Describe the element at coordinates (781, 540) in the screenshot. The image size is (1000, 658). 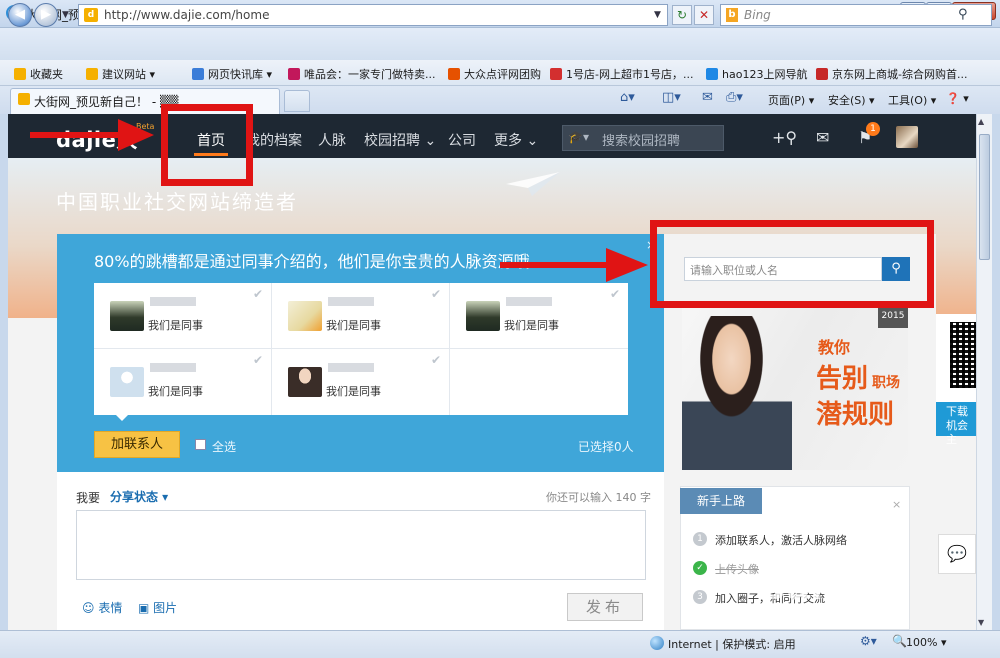
I see `step-text-1: 添加联系人，激活人脉网络` at that location.